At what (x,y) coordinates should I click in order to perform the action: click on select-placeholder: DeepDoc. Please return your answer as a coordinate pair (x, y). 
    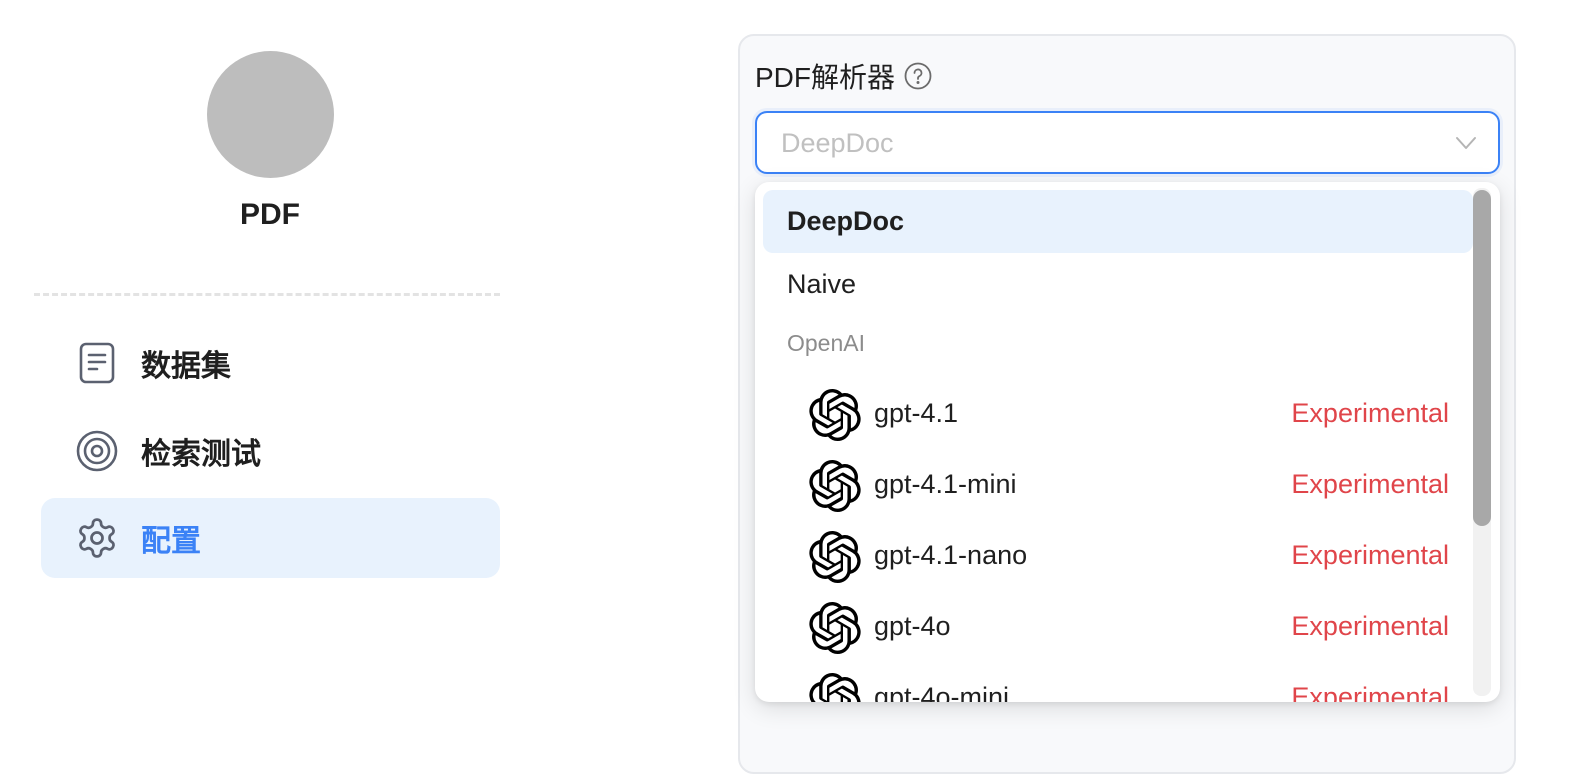
    Looking at the image, I should click on (837, 143).